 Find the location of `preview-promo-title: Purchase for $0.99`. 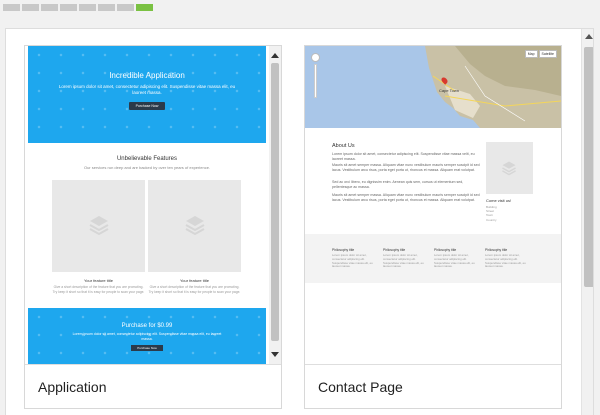

preview-promo-title: Purchase for $0.99 is located at coordinates (147, 326).